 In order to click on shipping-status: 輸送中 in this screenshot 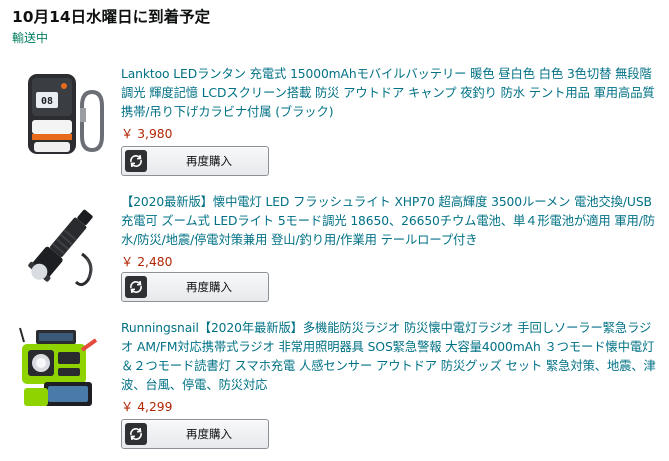, I will do `click(30, 38)`.